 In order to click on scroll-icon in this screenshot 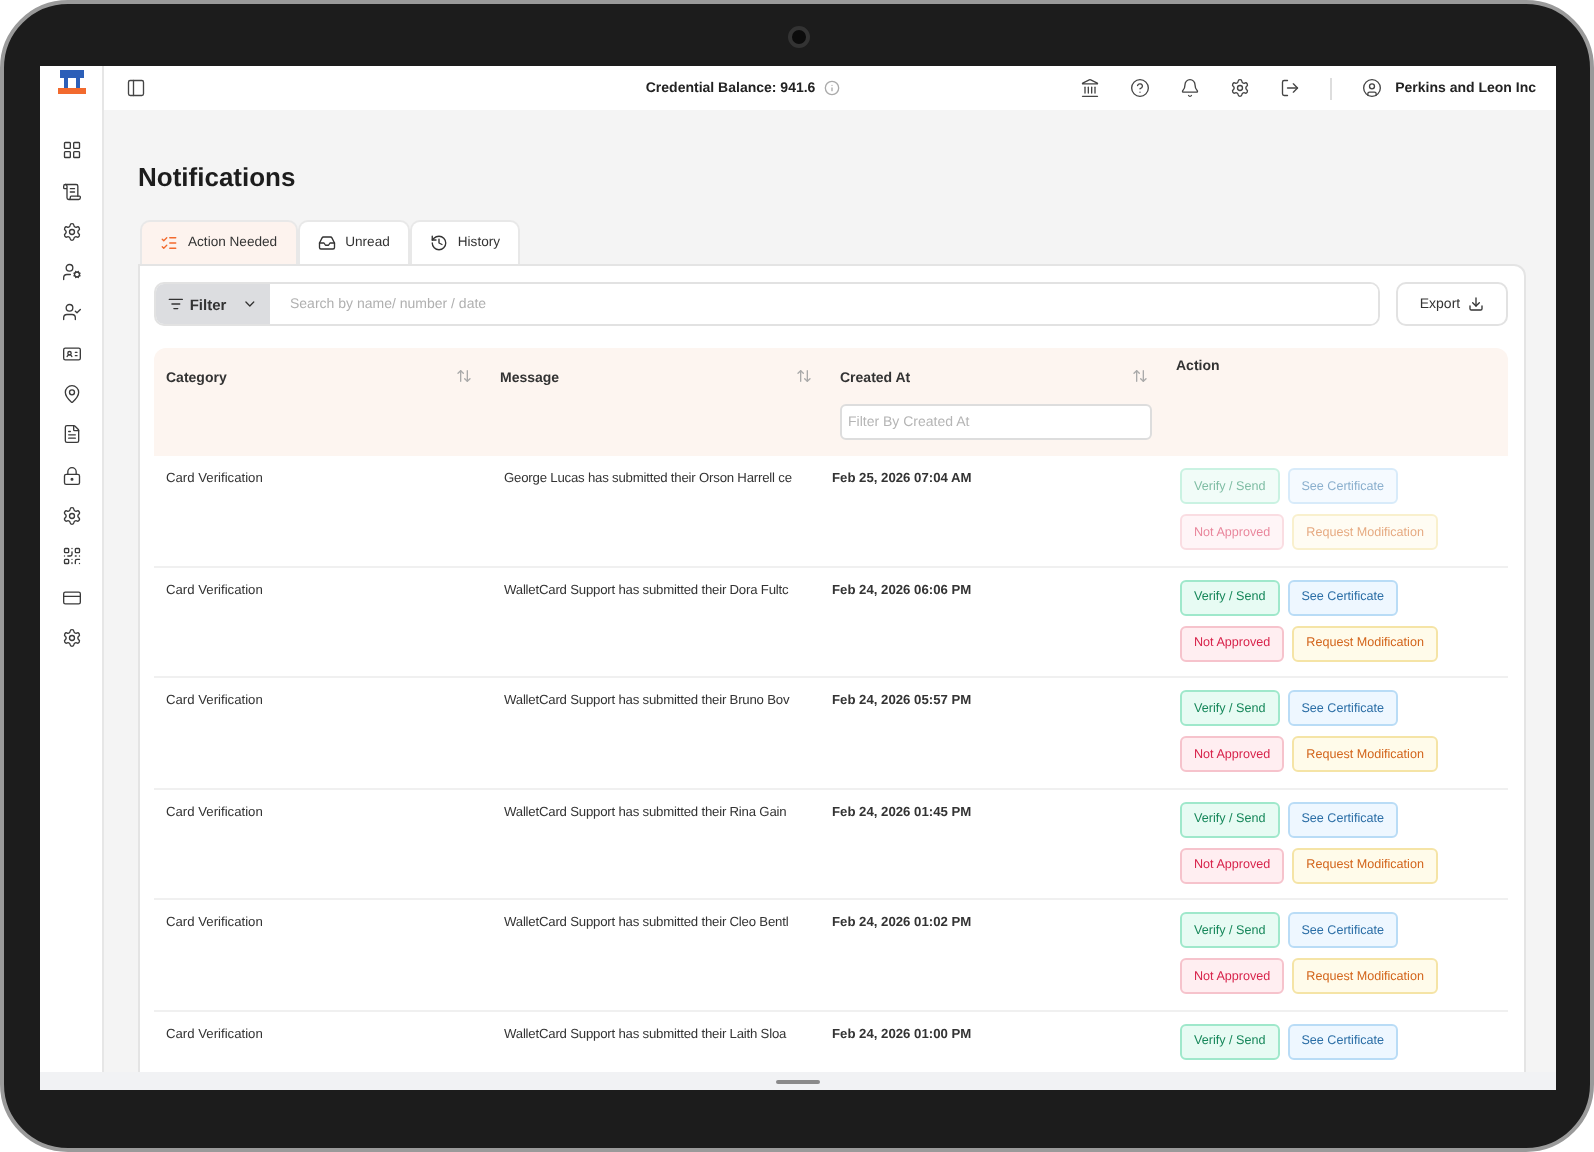, I will do `click(71, 191)`.